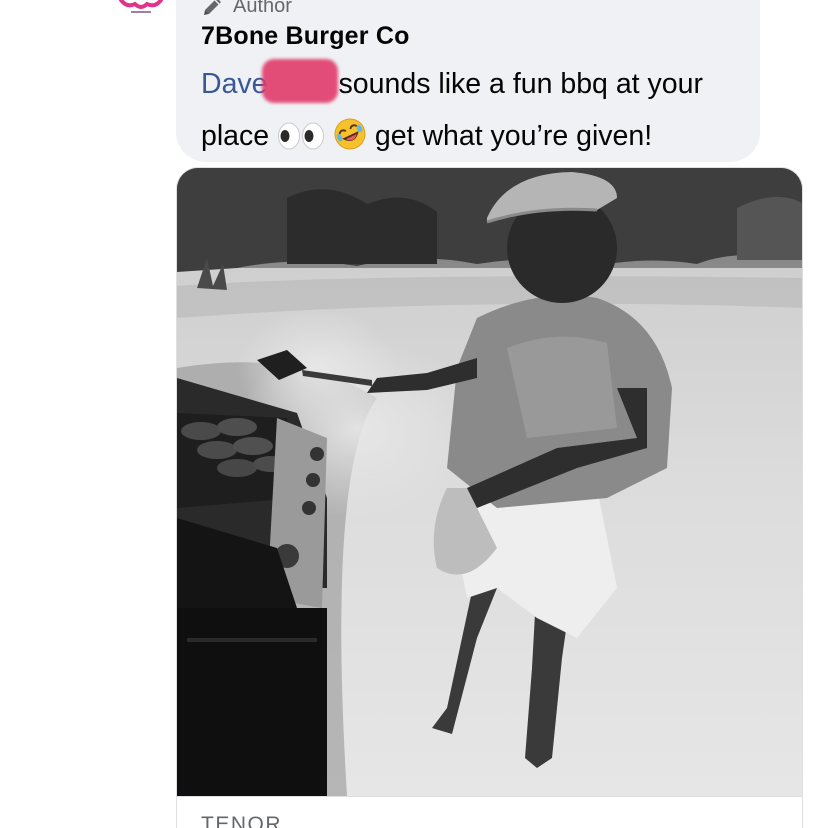  What do you see at coordinates (234, 84) in the screenshot?
I see `mentioned-user-link: Dave` at bounding box center [234, 84].